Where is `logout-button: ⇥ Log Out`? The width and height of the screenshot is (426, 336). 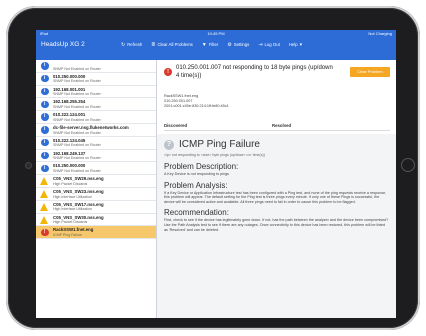
logout-button: ⇥ Log Out is located at coordinates (269, 45).